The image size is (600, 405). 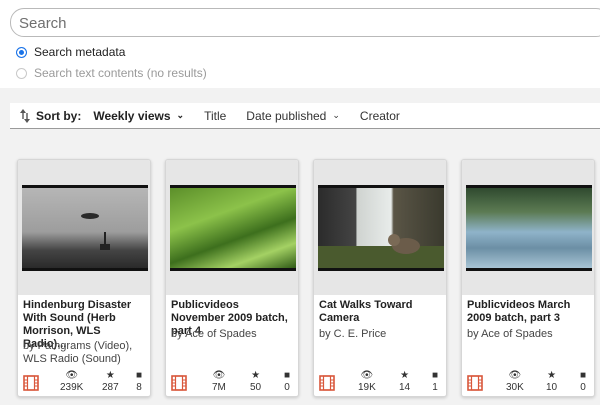 I want to click on sort-weekly-views: Weekly views ⌄, so click(x=138, y=116).